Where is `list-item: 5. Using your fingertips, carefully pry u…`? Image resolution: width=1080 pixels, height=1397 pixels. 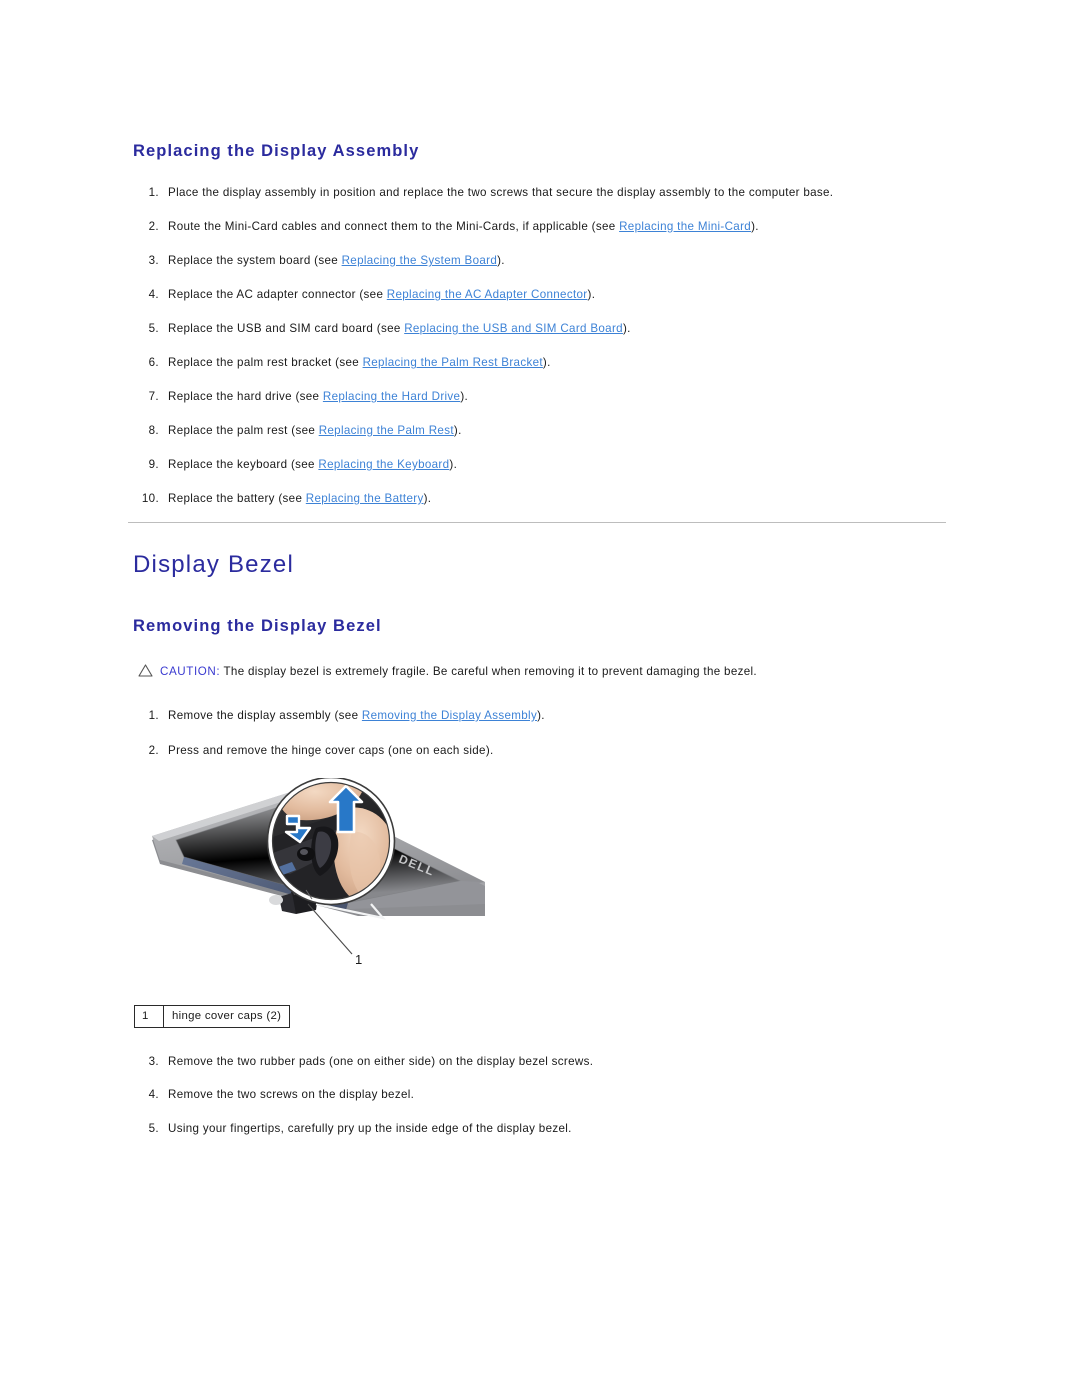 list-item: 5. Using your fingertips, carefully pry u… is located at coordinates (583, 1129).